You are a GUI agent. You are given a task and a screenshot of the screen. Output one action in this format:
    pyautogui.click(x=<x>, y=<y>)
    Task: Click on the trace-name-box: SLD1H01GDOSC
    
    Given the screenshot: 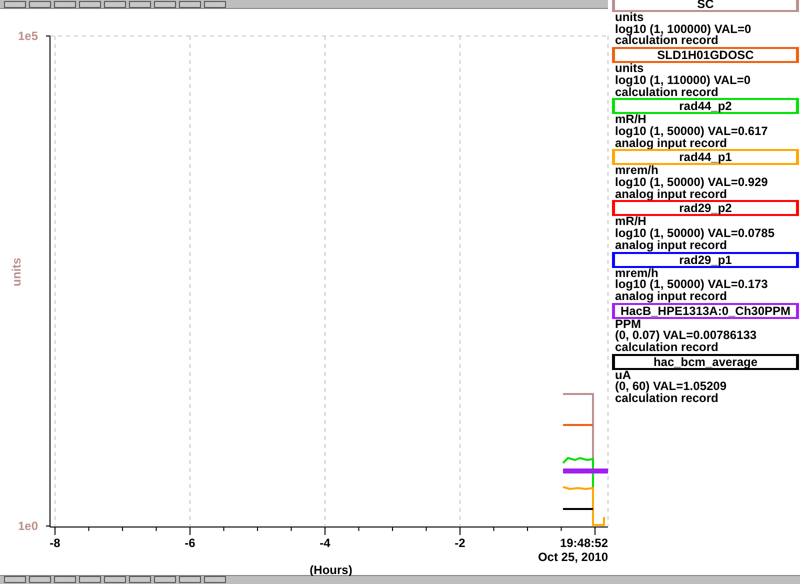 What is the action you would take?
    pyautogui.click(x=705, y=55)
    